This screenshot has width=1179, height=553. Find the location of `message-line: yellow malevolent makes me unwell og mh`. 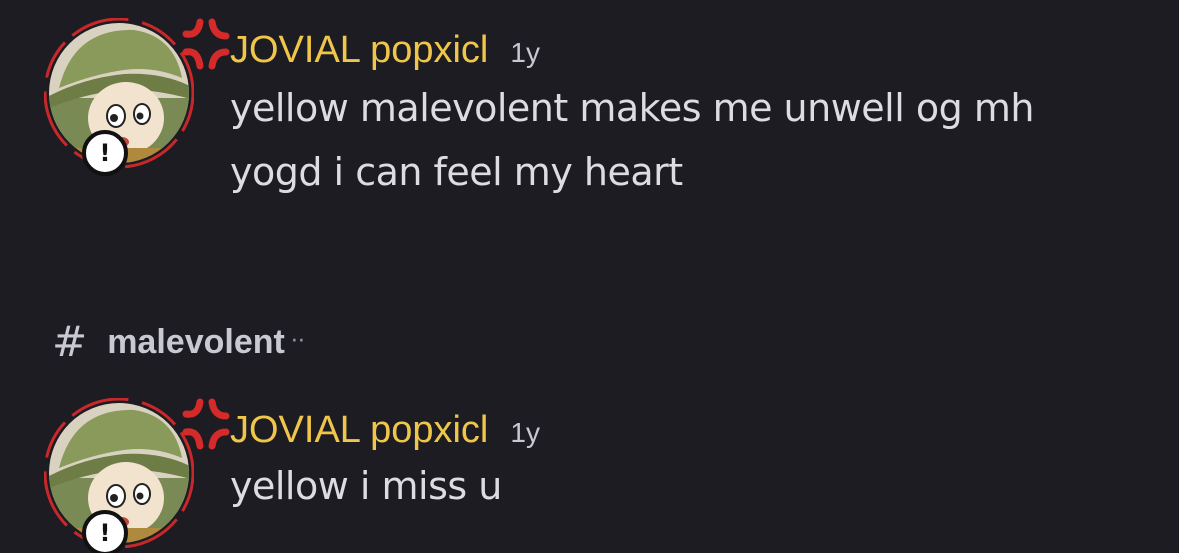

message-line: yellow malevolent makes me unwell og mh is located at coordinates (632, 108).